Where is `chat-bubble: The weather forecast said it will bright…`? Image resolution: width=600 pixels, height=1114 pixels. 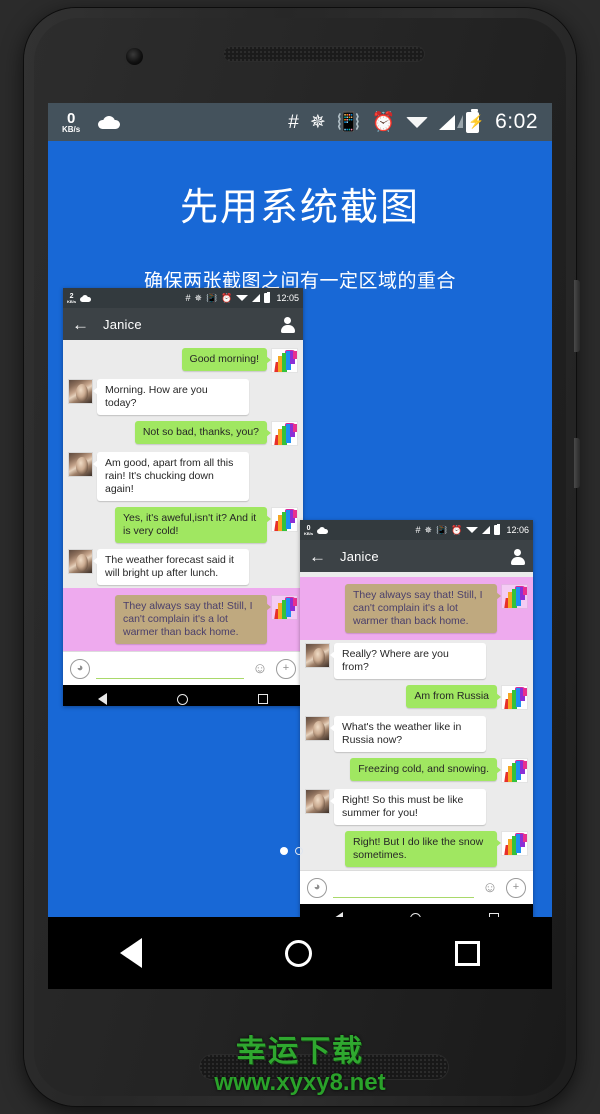 chat-bubble: The weather forecast said it will bright… is located at coordinates (171, 567).